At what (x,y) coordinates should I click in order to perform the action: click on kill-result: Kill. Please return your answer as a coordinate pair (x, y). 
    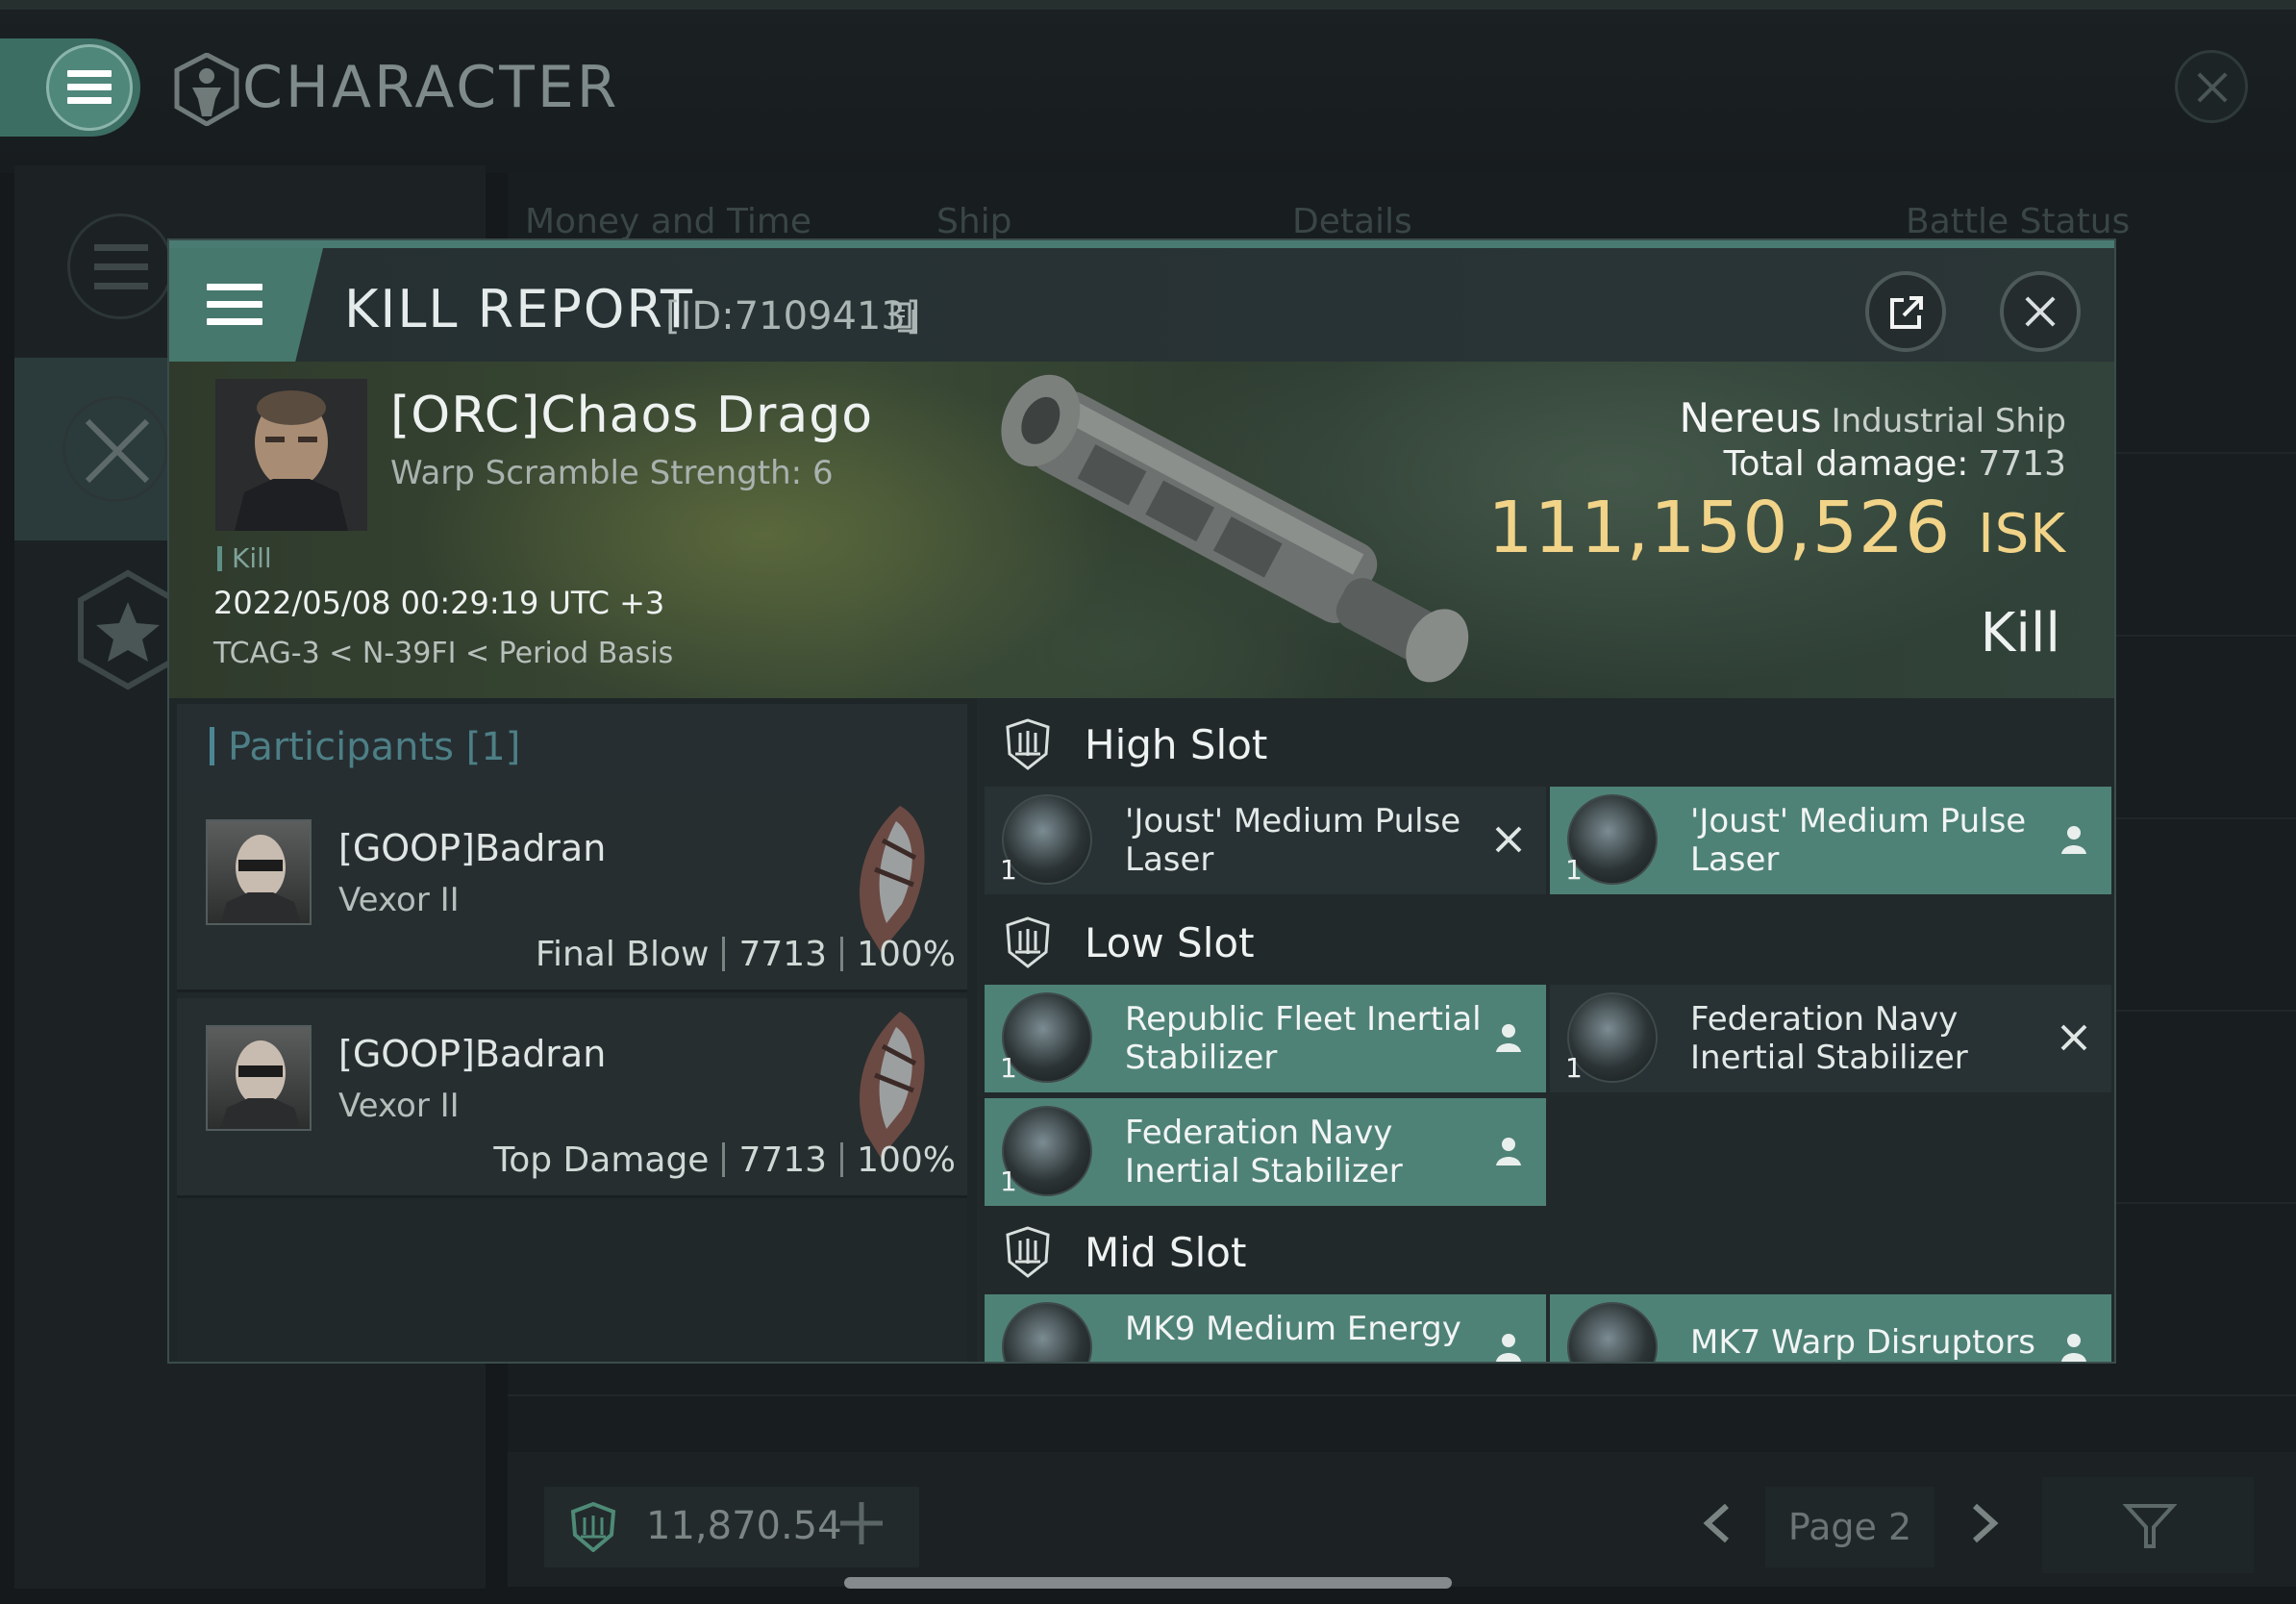
    Looking at the image, I should click on (2020, 633).